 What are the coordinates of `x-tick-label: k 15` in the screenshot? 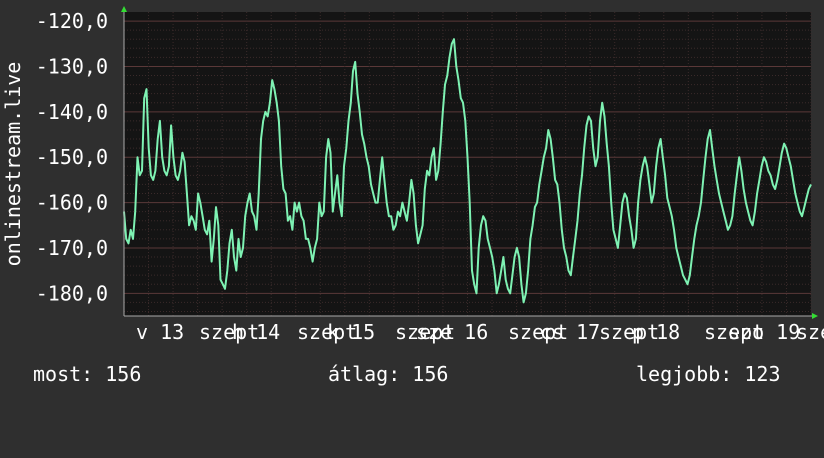 It's located at (351, 332).